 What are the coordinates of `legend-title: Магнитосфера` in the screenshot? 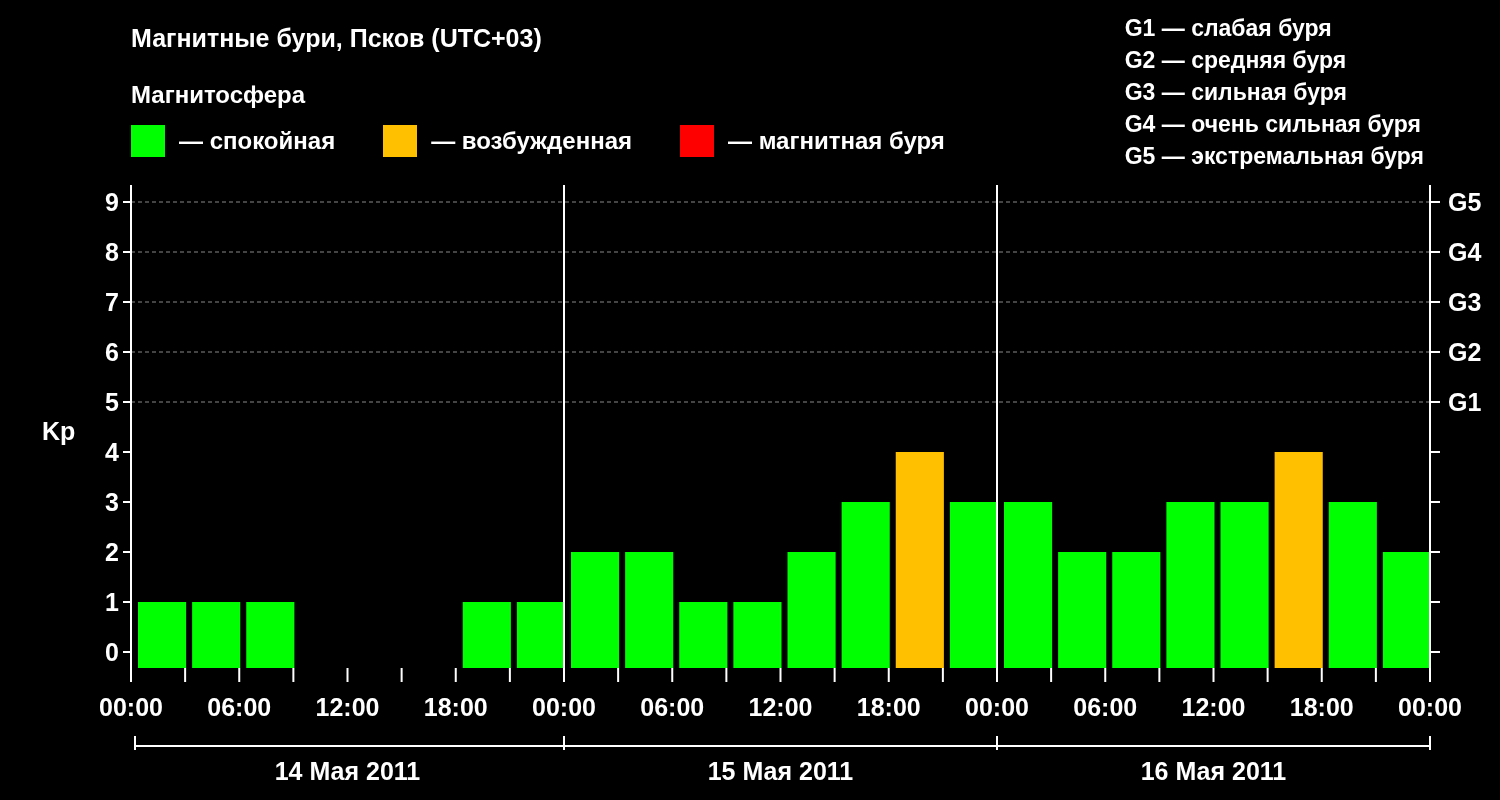 It's located at (219, 95).